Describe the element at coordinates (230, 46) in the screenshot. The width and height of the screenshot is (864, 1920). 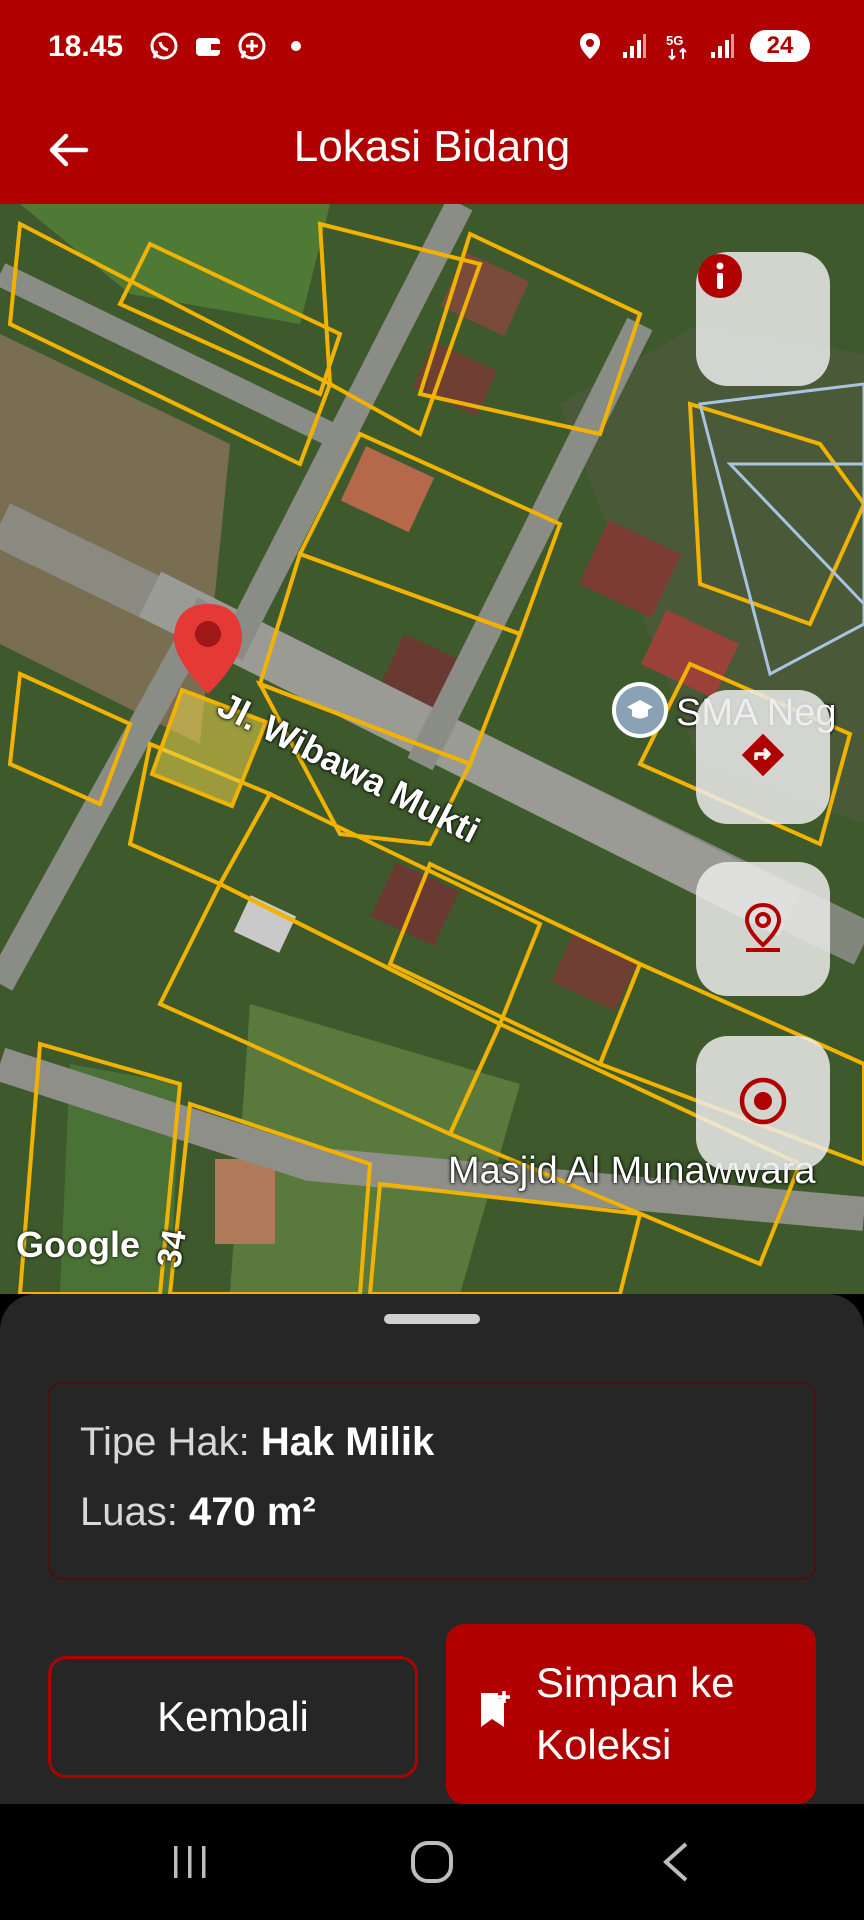
I see `notification-icons` at that location.